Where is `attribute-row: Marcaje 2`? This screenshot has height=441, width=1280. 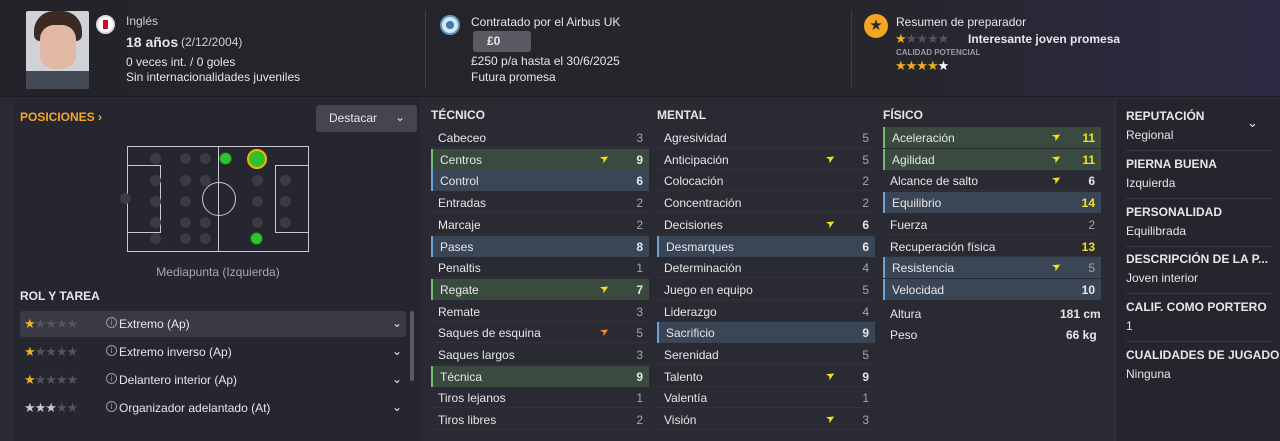
attribute-row: Marcaje 2 is located at coordinates (540, 224).